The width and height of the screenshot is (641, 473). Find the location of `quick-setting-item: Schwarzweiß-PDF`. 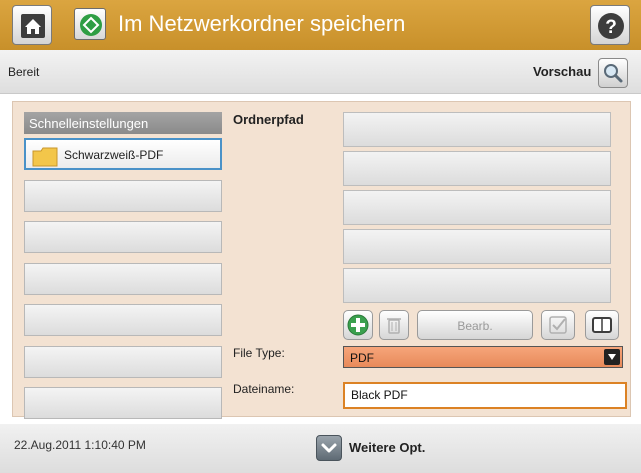

quick-setting-item: Schwarzweiß-PDF is located at coordinates (123, 154).